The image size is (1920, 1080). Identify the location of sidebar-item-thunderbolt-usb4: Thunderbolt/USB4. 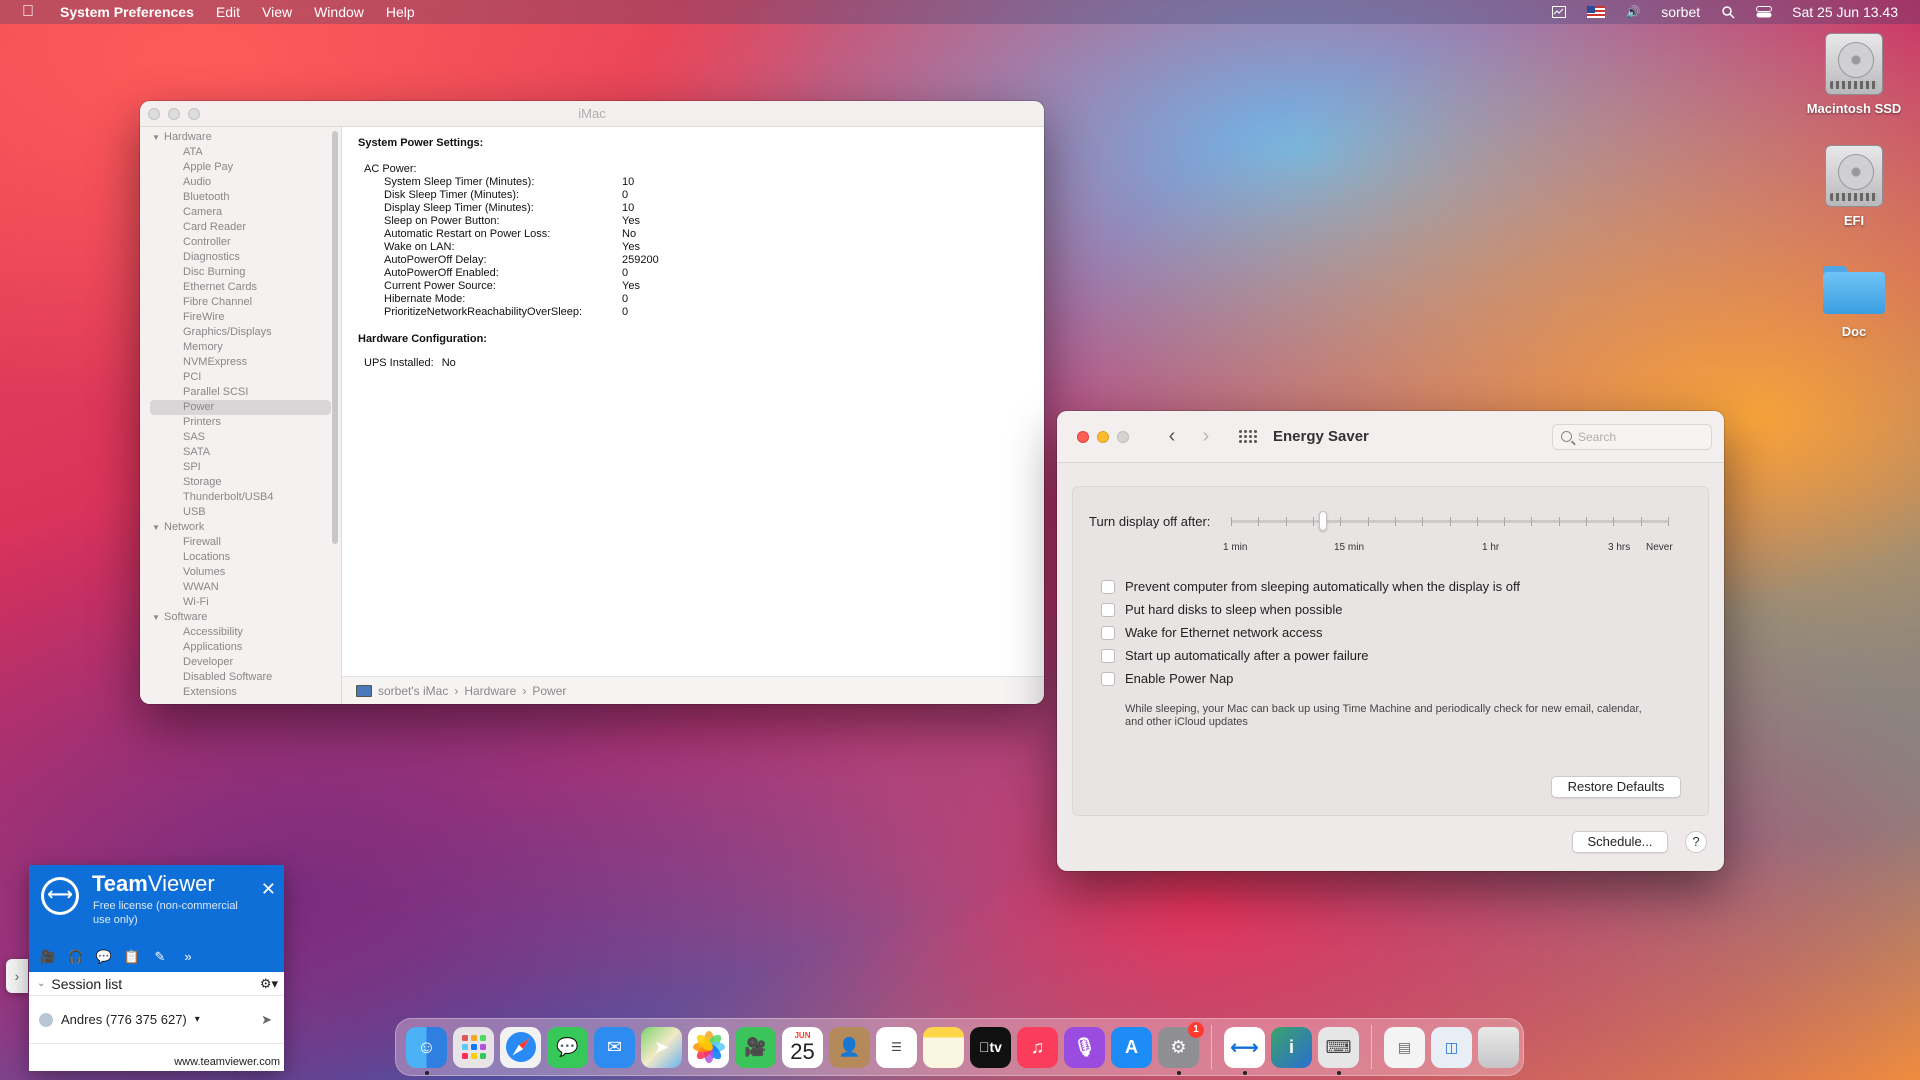
(240, 497).